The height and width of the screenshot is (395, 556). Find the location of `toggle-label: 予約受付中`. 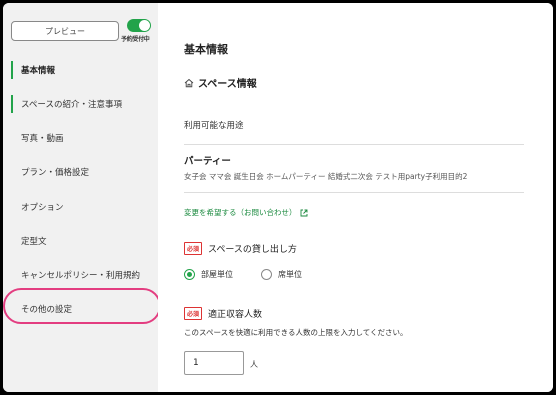

toggle-label: 予約受付中 is located at coordinates (135, 39).